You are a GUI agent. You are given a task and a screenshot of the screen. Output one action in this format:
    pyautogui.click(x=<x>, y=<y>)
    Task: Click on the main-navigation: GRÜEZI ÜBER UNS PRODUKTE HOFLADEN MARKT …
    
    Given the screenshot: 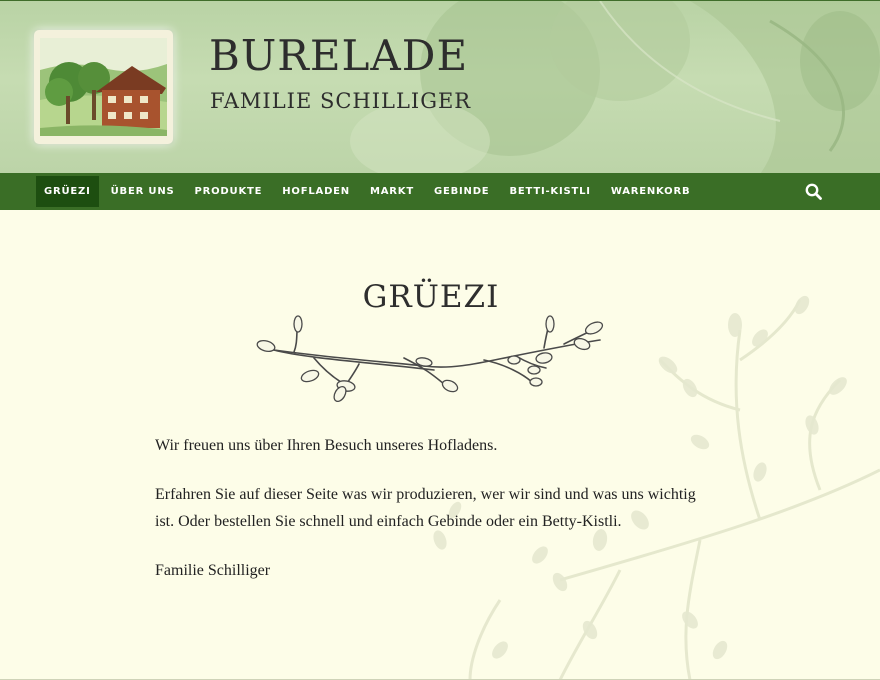 What is the action you would take?
    pyautogui.click(x=440, y=191)
    